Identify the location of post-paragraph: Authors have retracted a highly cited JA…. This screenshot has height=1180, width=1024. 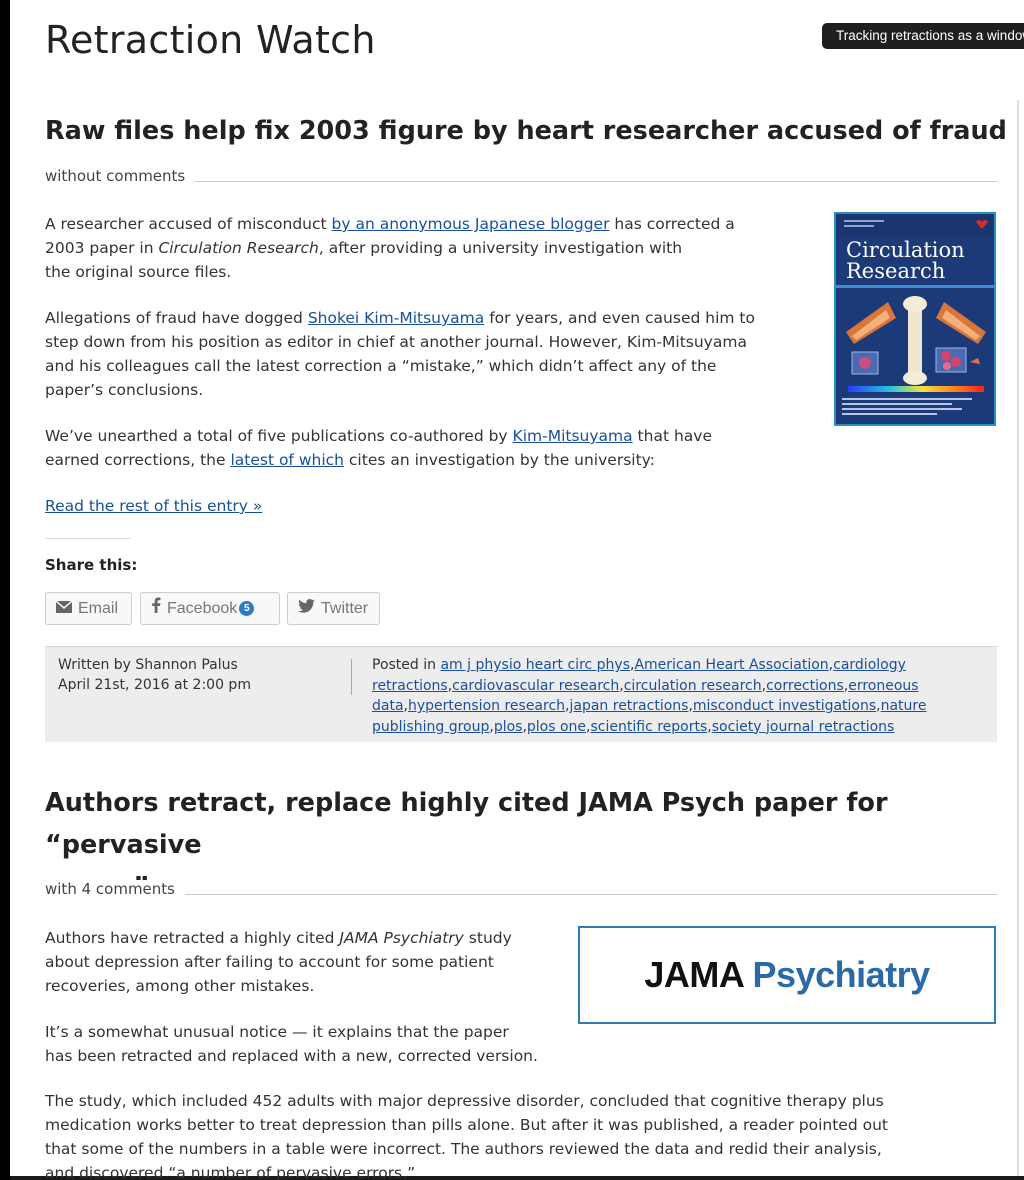
(305, 962).